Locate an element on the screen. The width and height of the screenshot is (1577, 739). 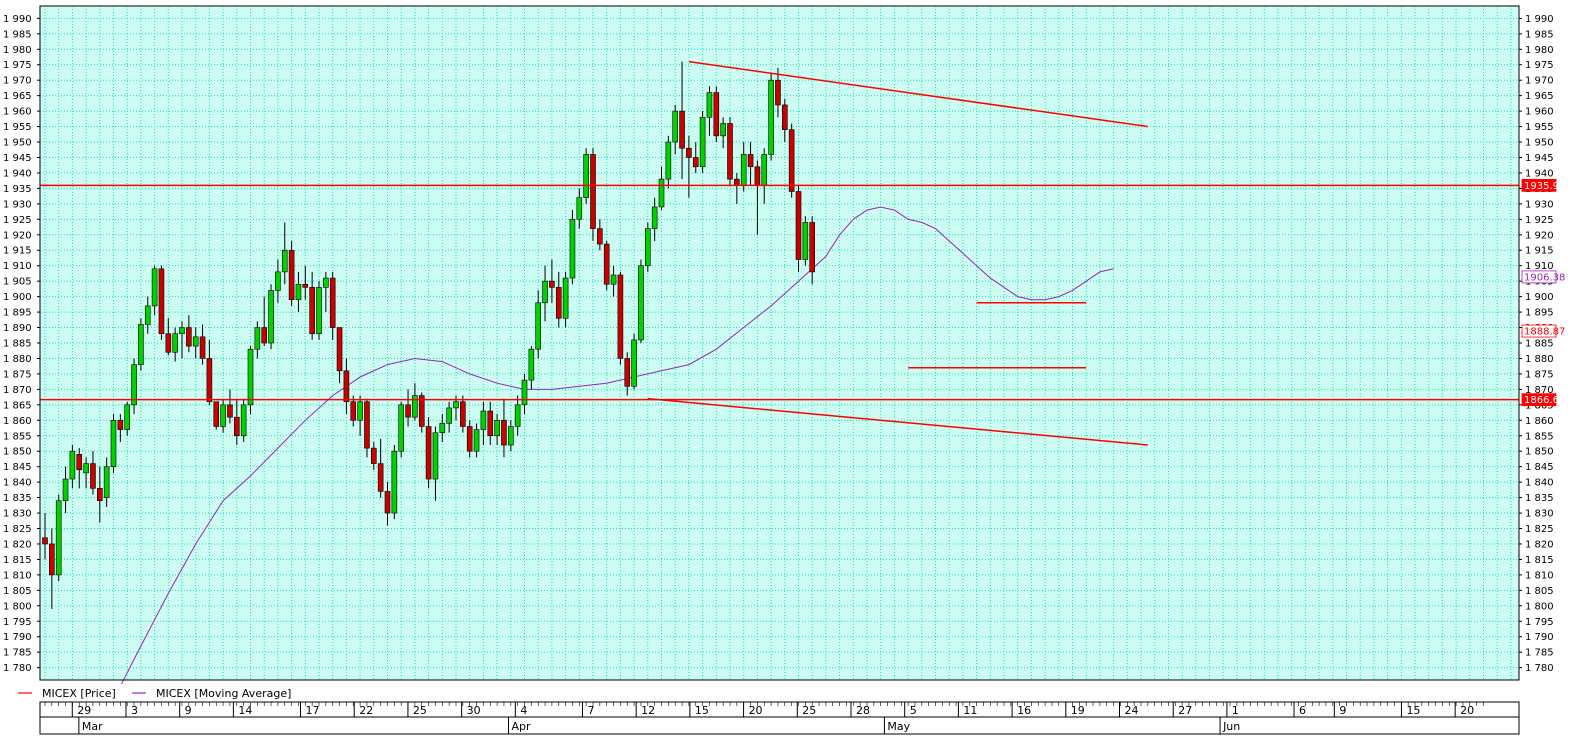
level-tag-value: 1935.99 is located at coordinates (1544, 186).